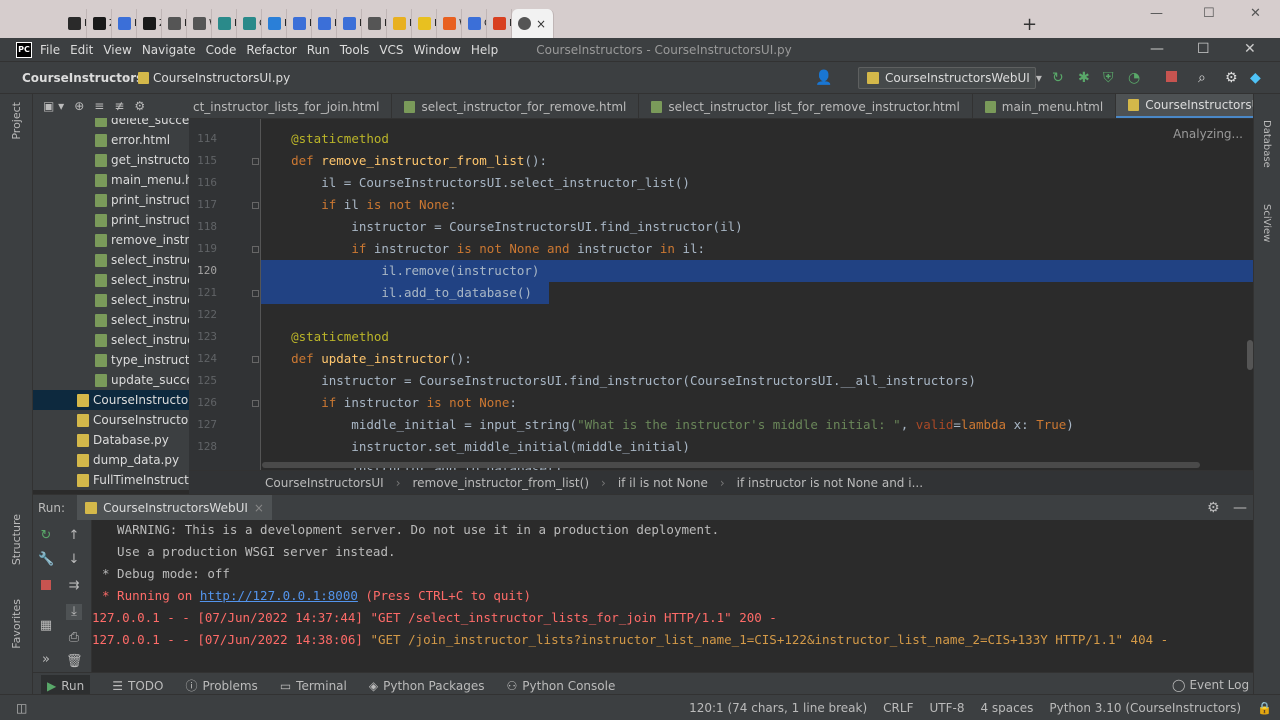  Describe the element at coordinates (1006, 708) in the screenshot. I see `status-indent: 4 spaces` at that location.